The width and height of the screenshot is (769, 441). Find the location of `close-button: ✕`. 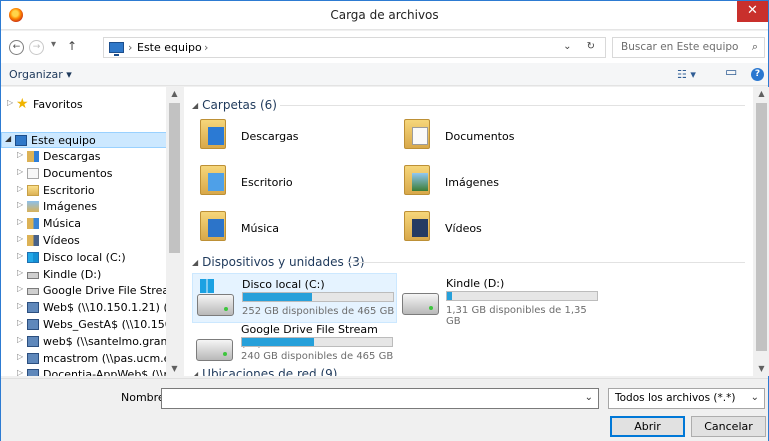

close-button: ✕ is located at coordinates (752, 11).